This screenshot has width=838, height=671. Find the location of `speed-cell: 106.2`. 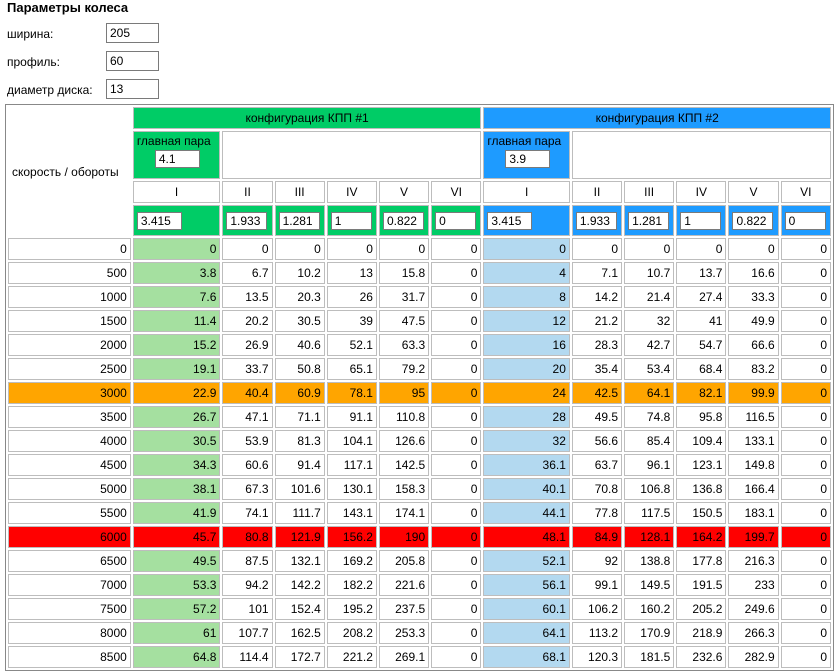

speed-cell: 106.2 is located at coordinates (597, 609).